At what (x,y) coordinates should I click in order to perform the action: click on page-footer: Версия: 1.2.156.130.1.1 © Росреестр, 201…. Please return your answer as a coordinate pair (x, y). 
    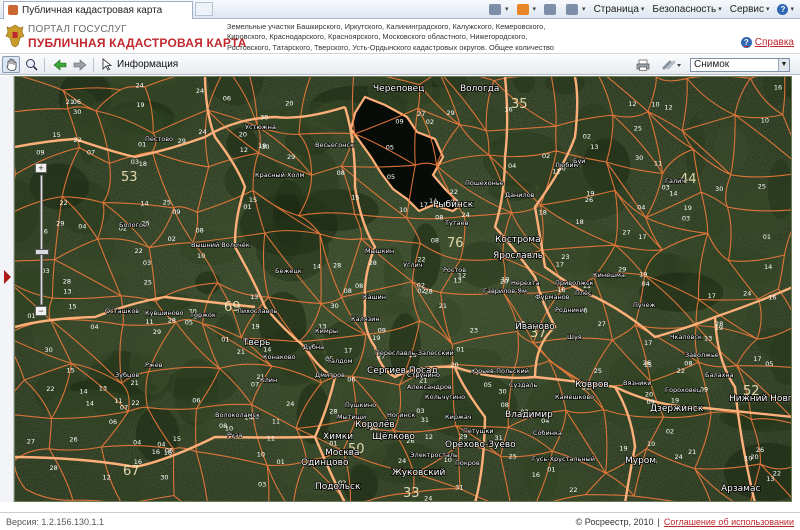
    Looking at the image, I should click on (400, 521).